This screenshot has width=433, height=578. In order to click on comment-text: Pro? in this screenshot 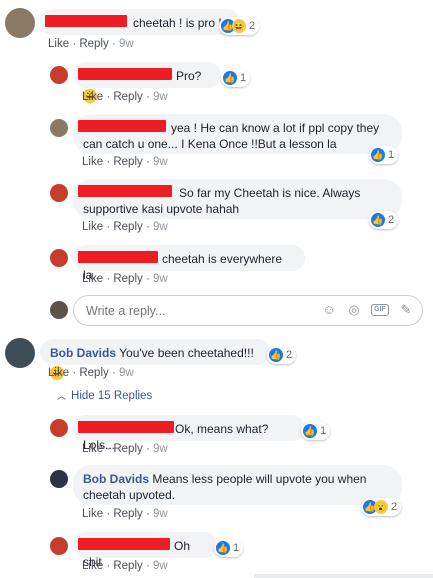, I will do `click(189, 76)`.